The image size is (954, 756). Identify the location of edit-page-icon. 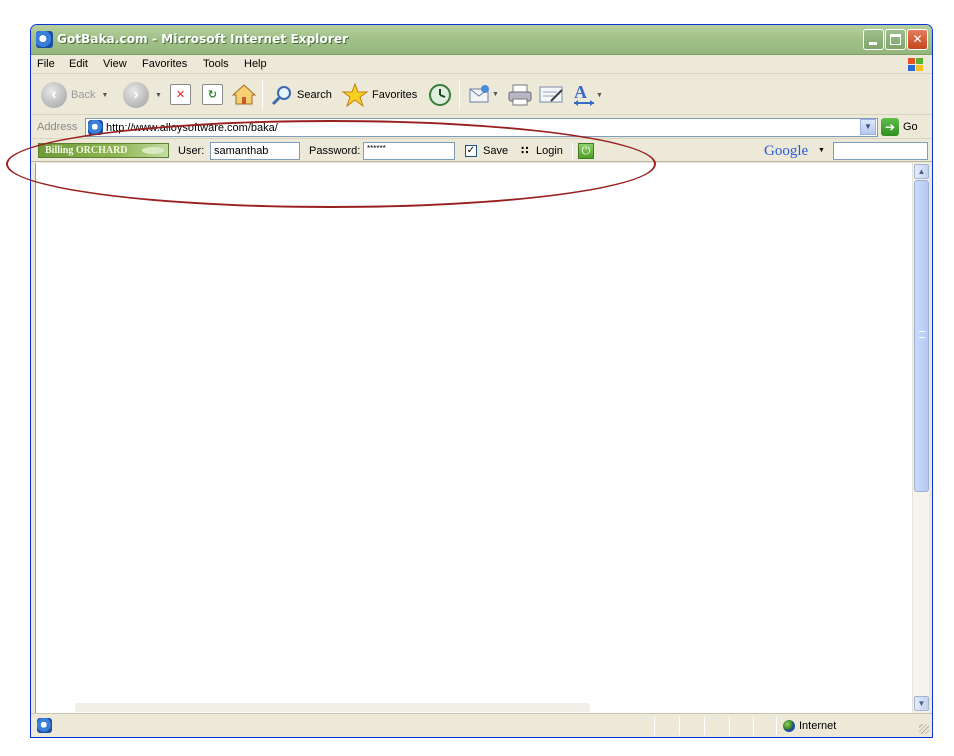
(551, 94).